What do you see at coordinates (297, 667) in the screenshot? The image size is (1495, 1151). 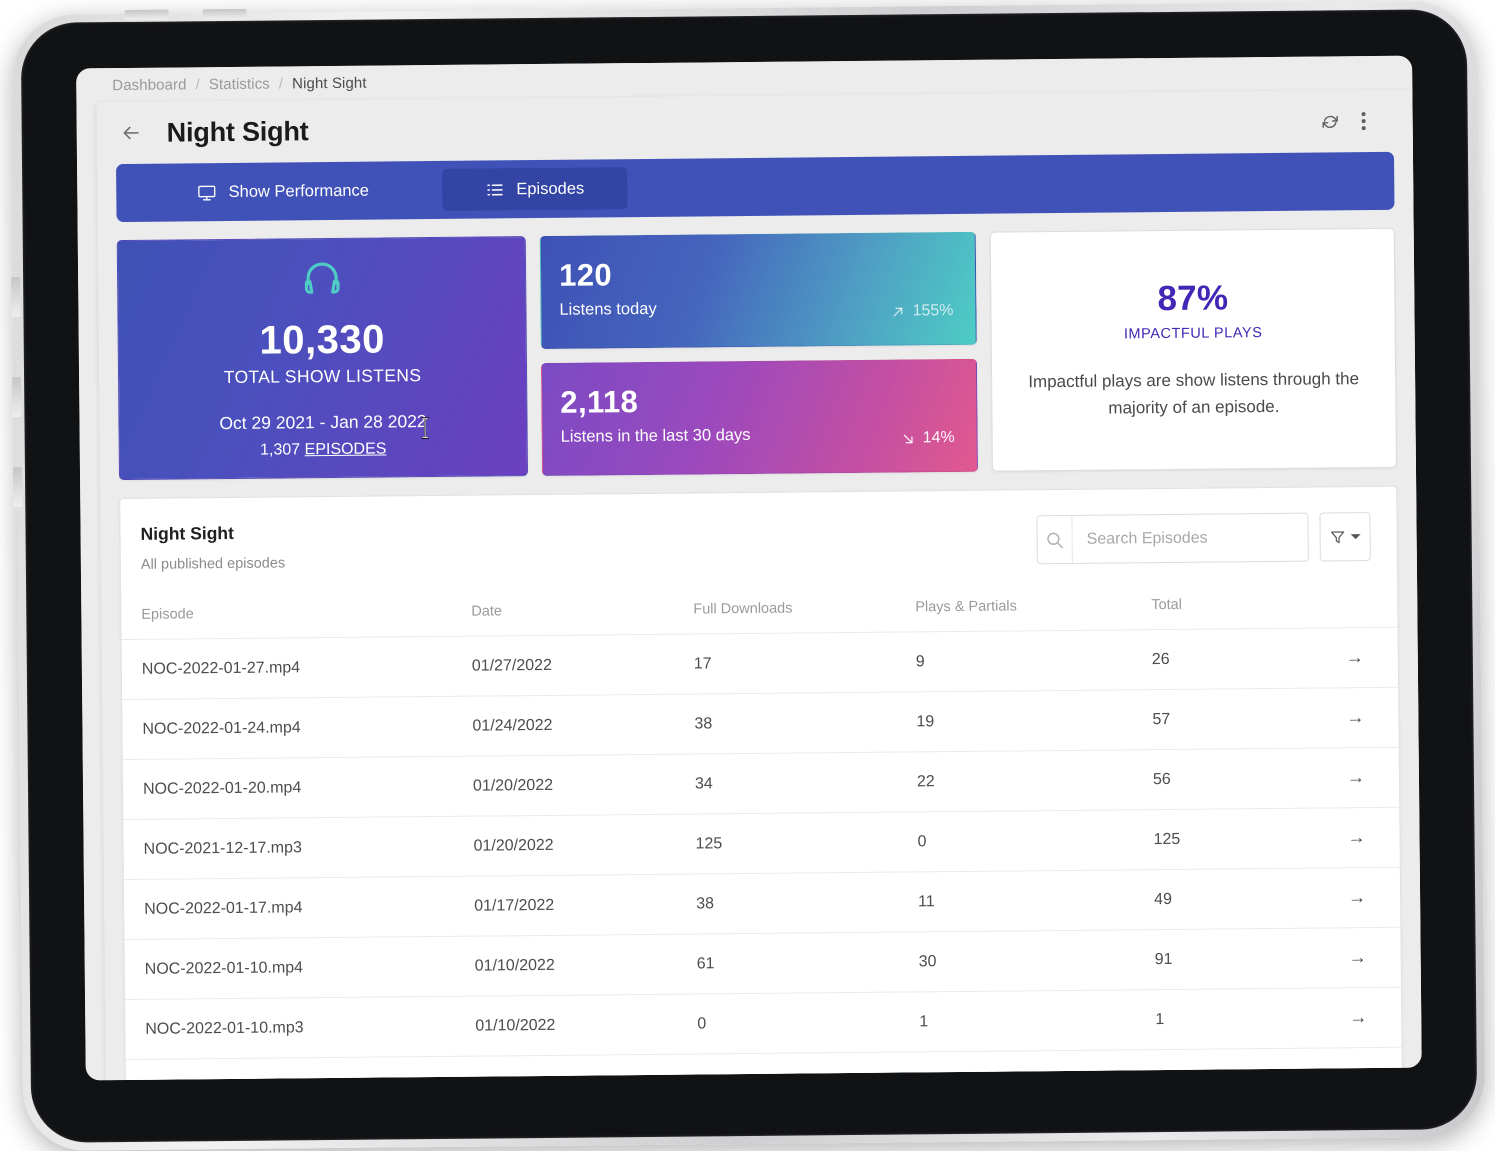 I see `cell-episode: NOC-2022-01-27.mp4` at bounding box center [297, 667].